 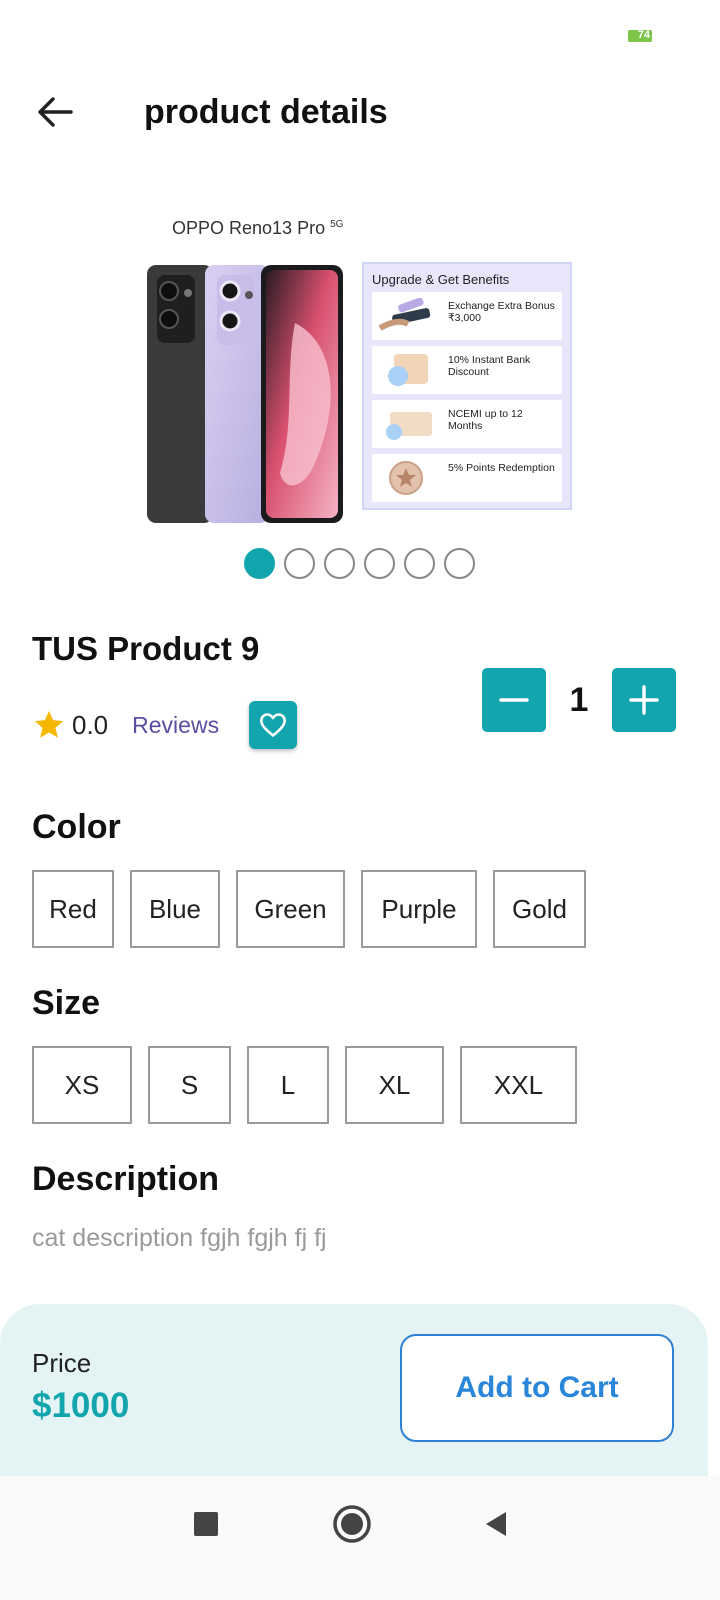 What do you see at coordinates (82, 1085) in the screenshot?
I see `size-option-xs: XS` at bounding box center [82, 1085].